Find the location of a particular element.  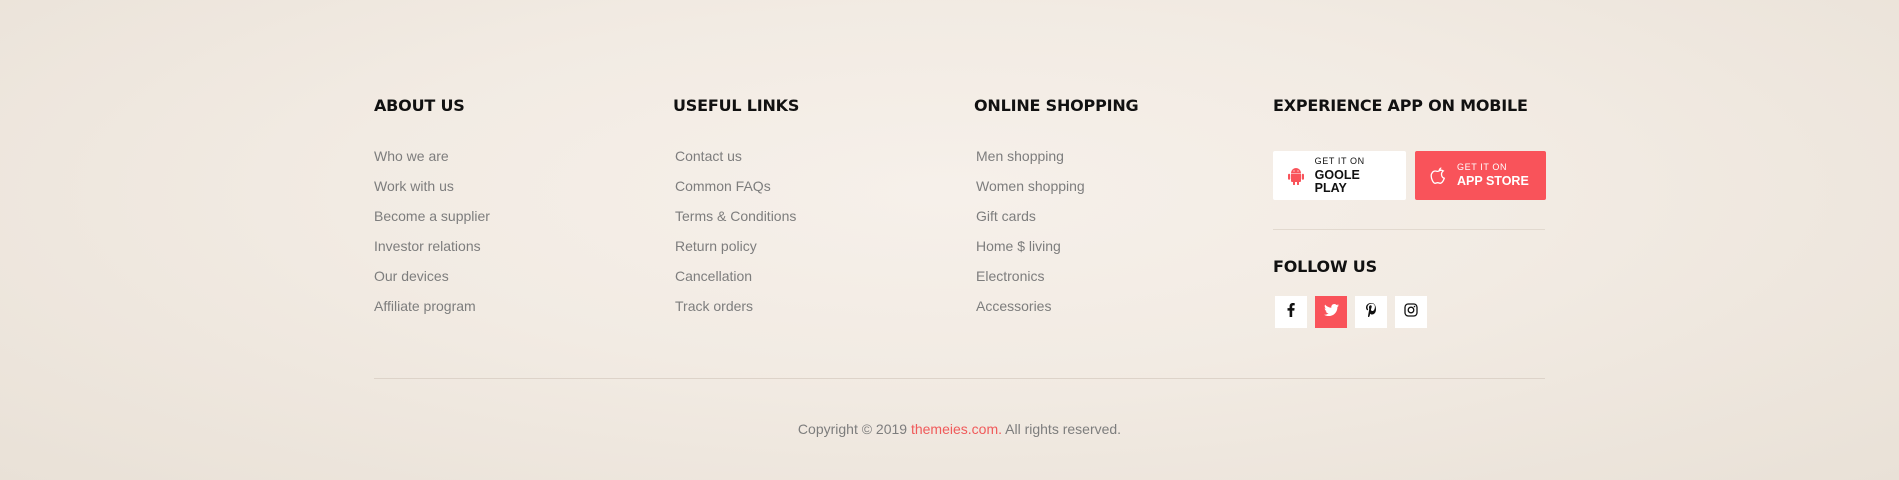

list-item: Contact us is located at coordinates (735, 163).